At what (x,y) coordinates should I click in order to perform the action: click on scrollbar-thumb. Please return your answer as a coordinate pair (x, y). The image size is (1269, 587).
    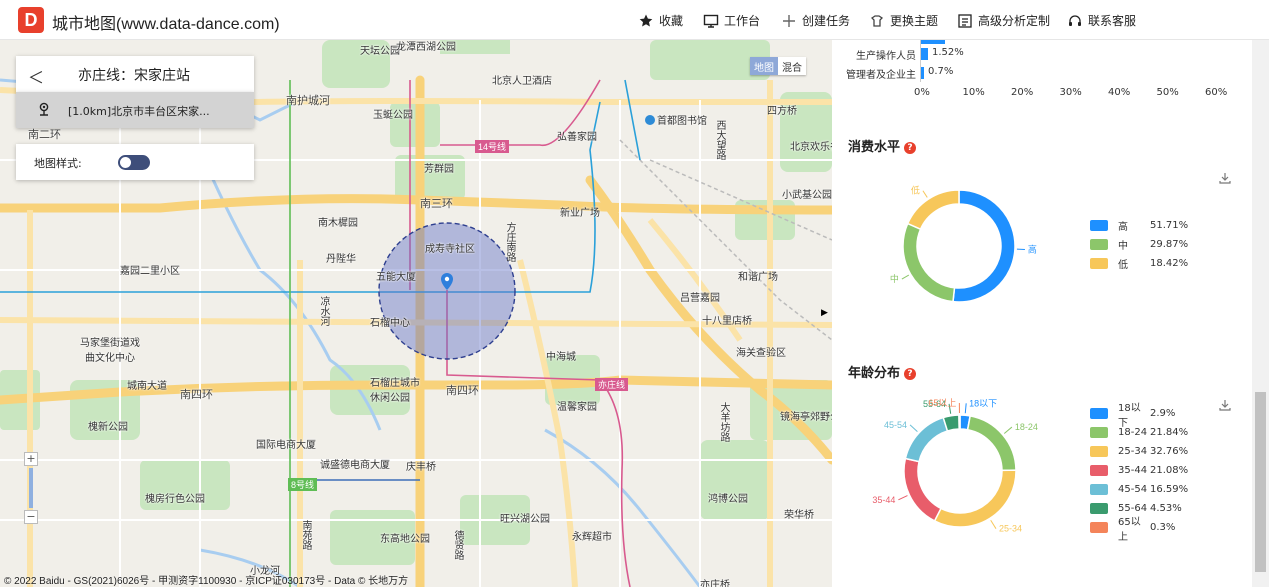
    Looking at the image, I should click on (1260, 482).